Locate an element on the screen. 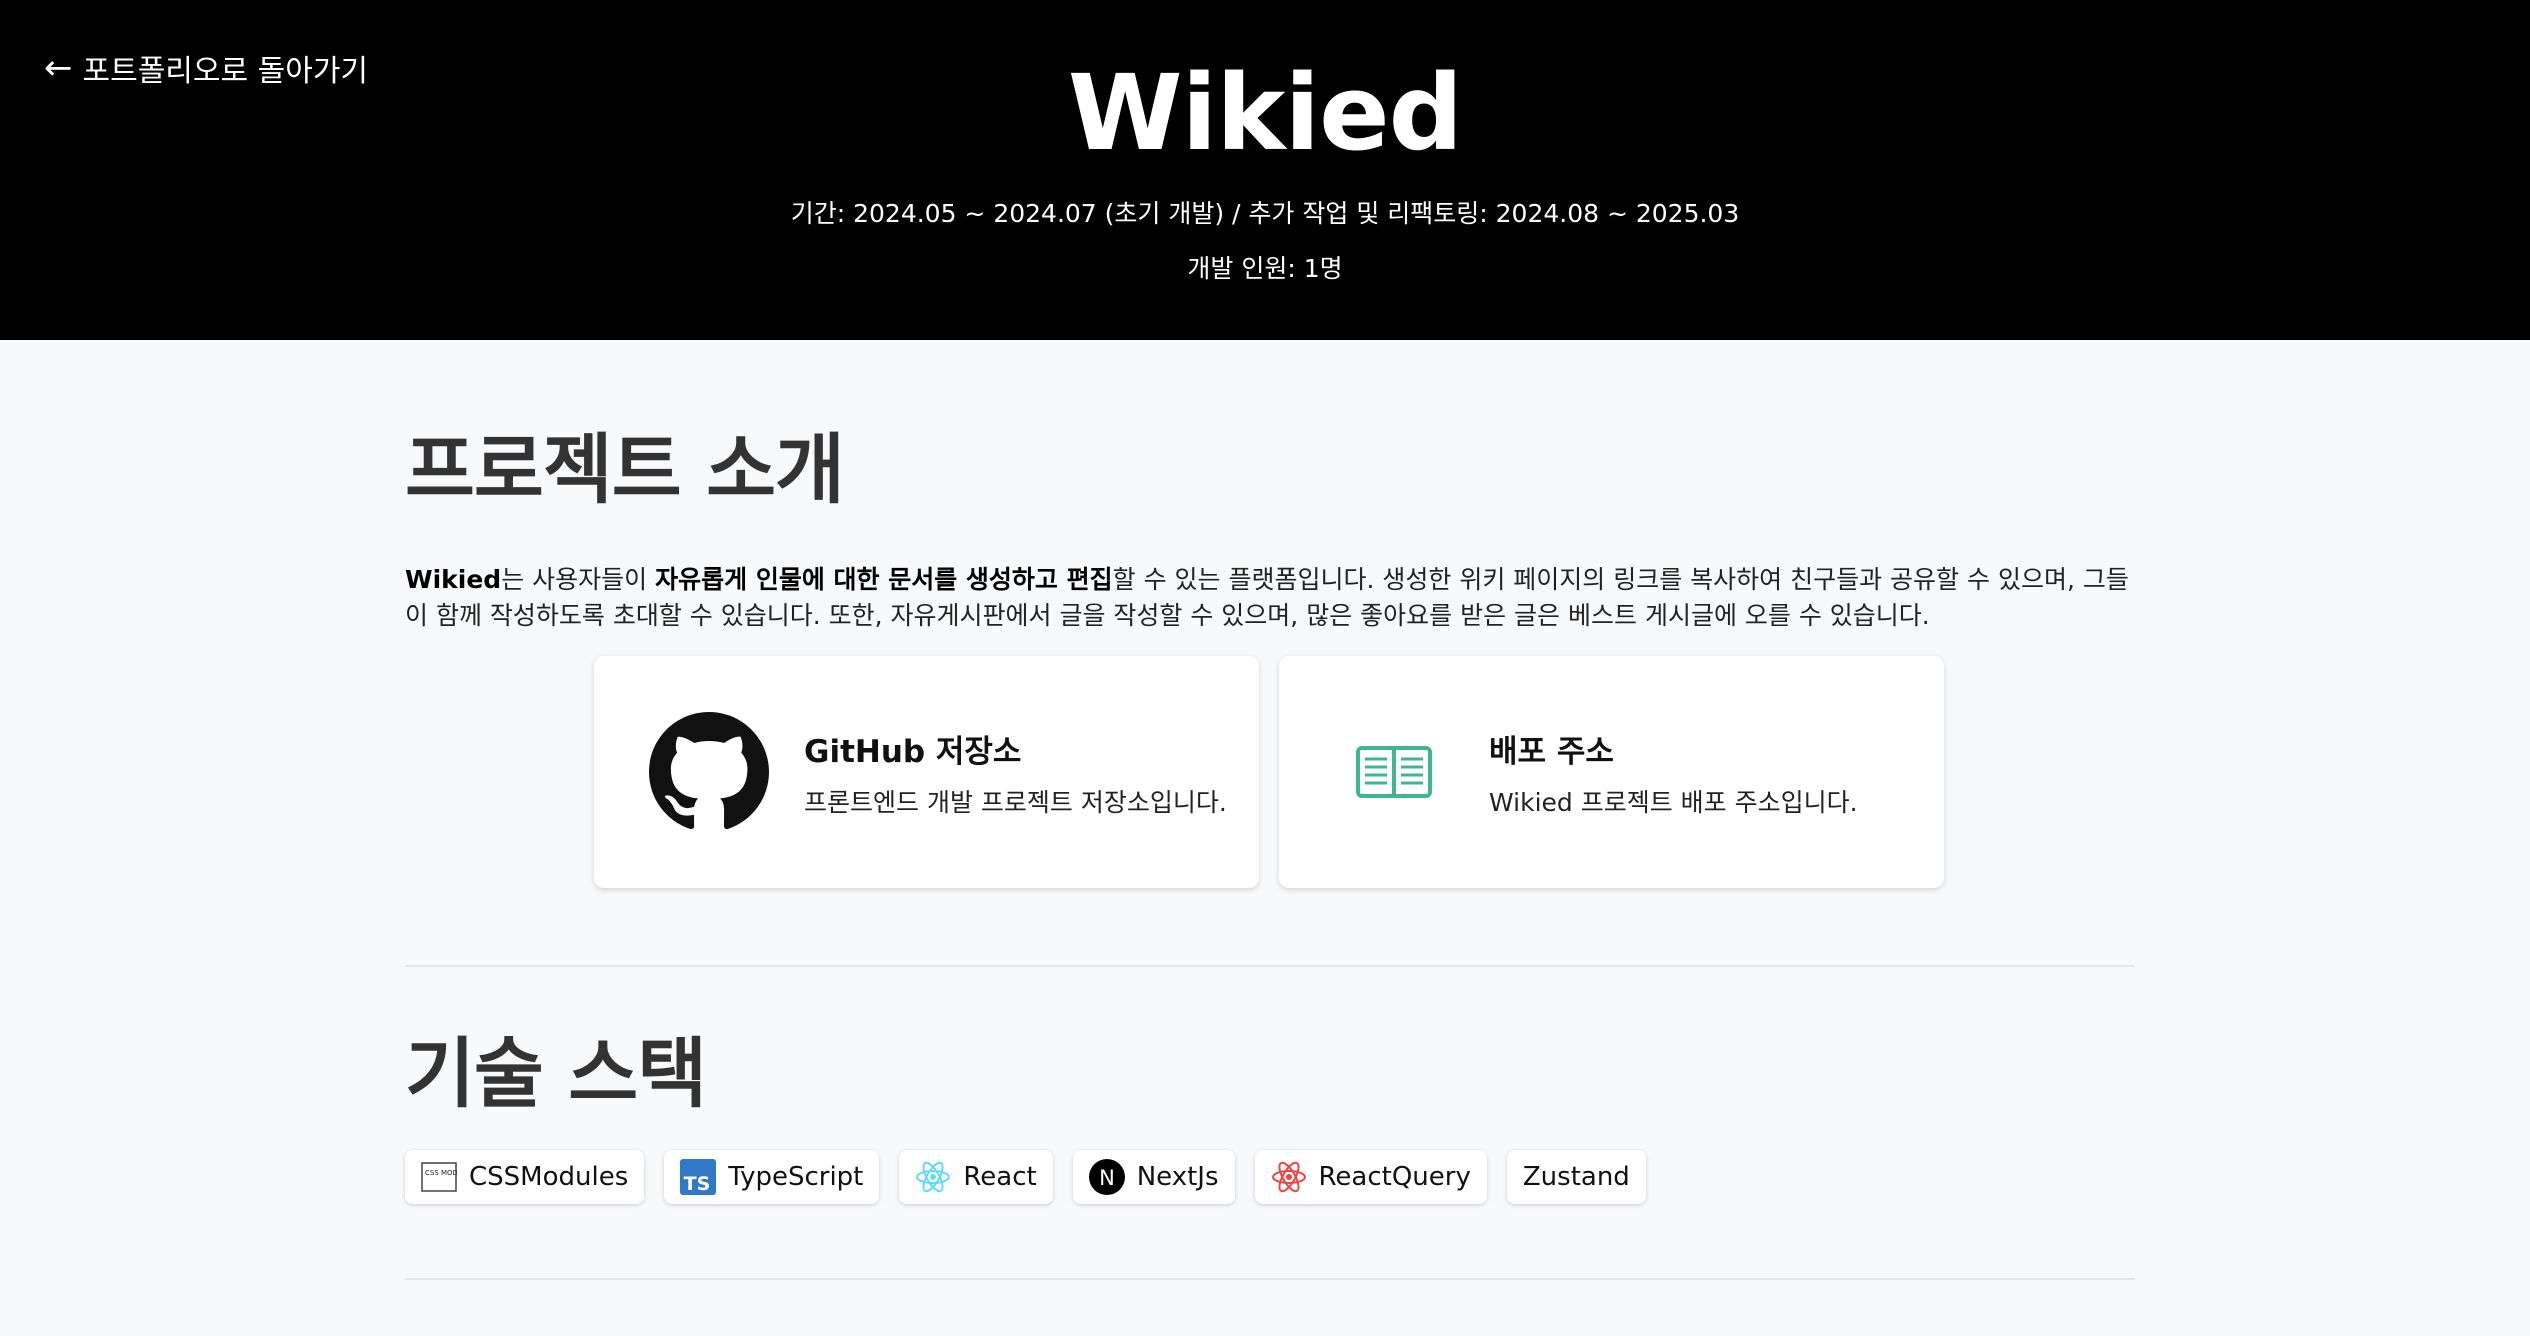  deploy-card-title: 배포 주소 is located at coordinates (1551, 751).